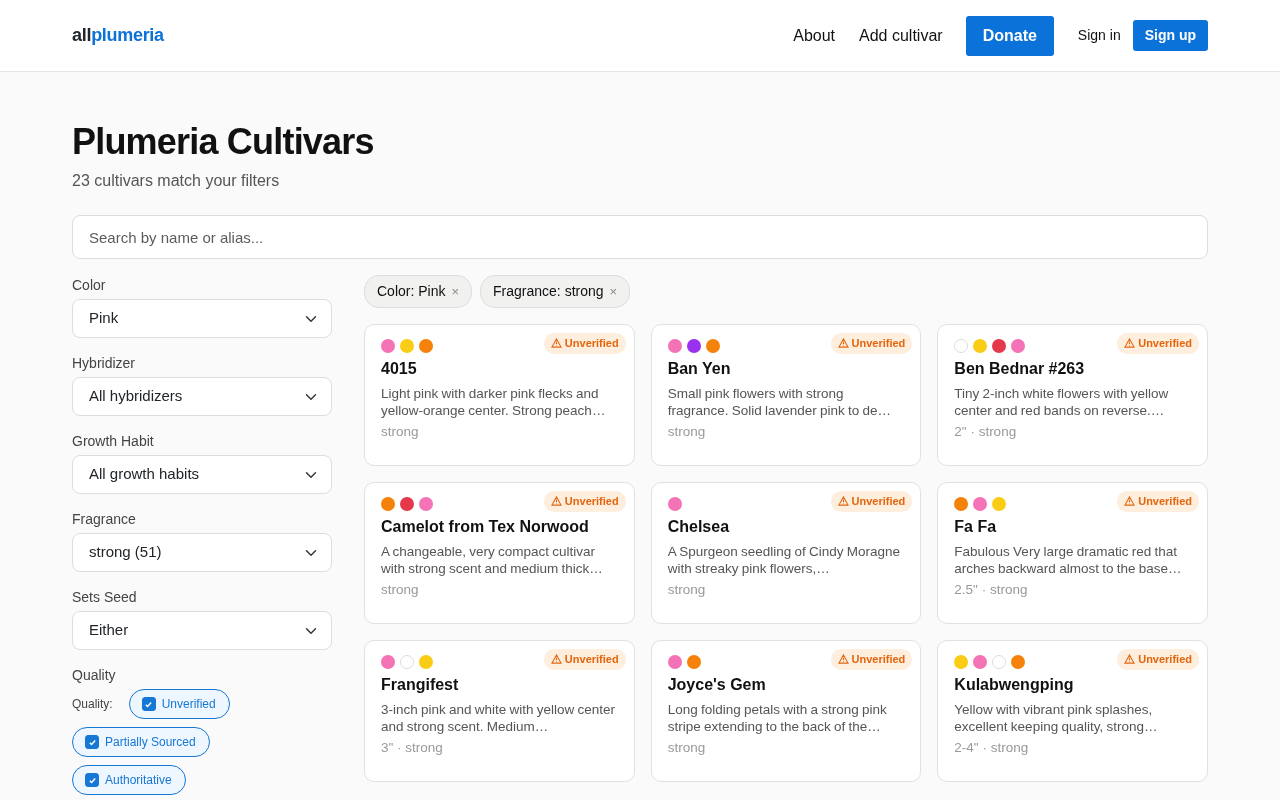  Describe the element at coordinates (104, 364) in the screenshot. I see `filter-label: Hybridizer` at that location.